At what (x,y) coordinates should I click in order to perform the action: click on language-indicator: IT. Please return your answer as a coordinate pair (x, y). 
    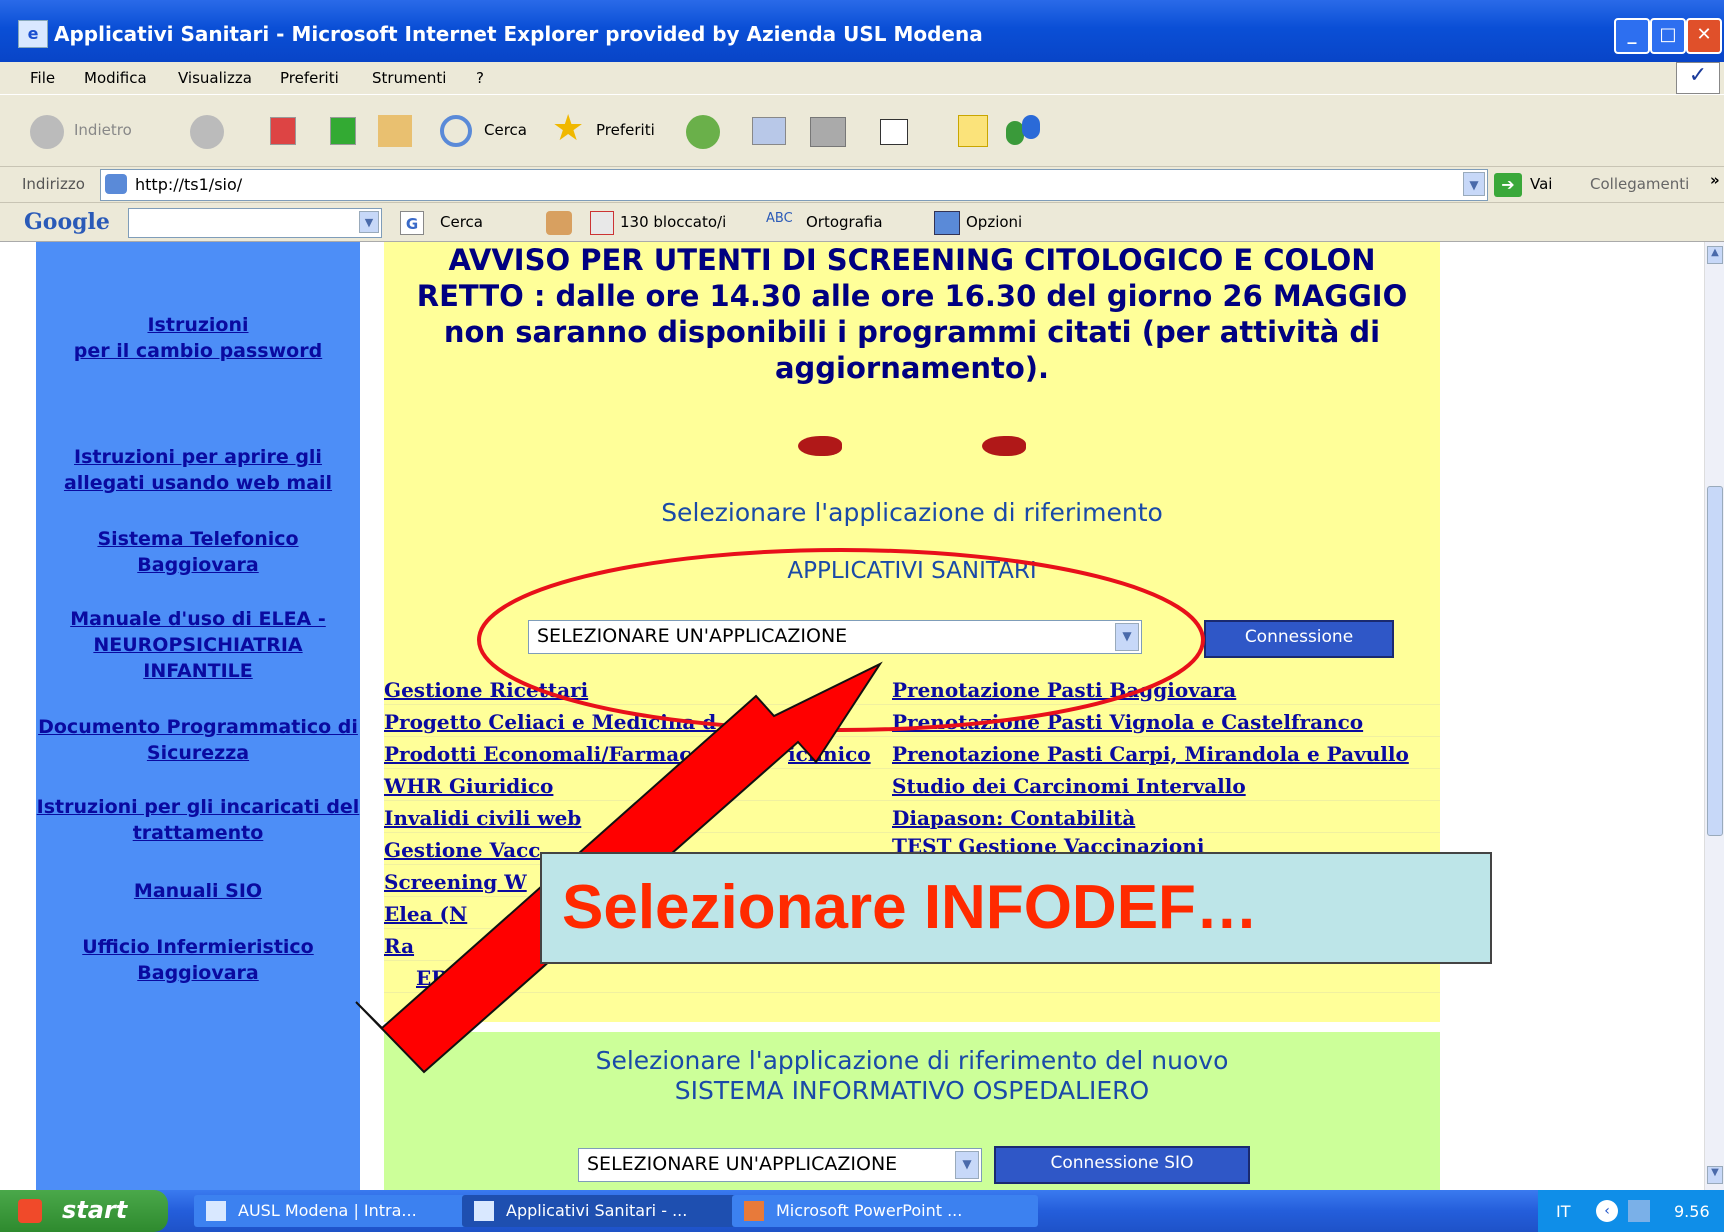
    Looking at the image, I should click on (1563, 1211).